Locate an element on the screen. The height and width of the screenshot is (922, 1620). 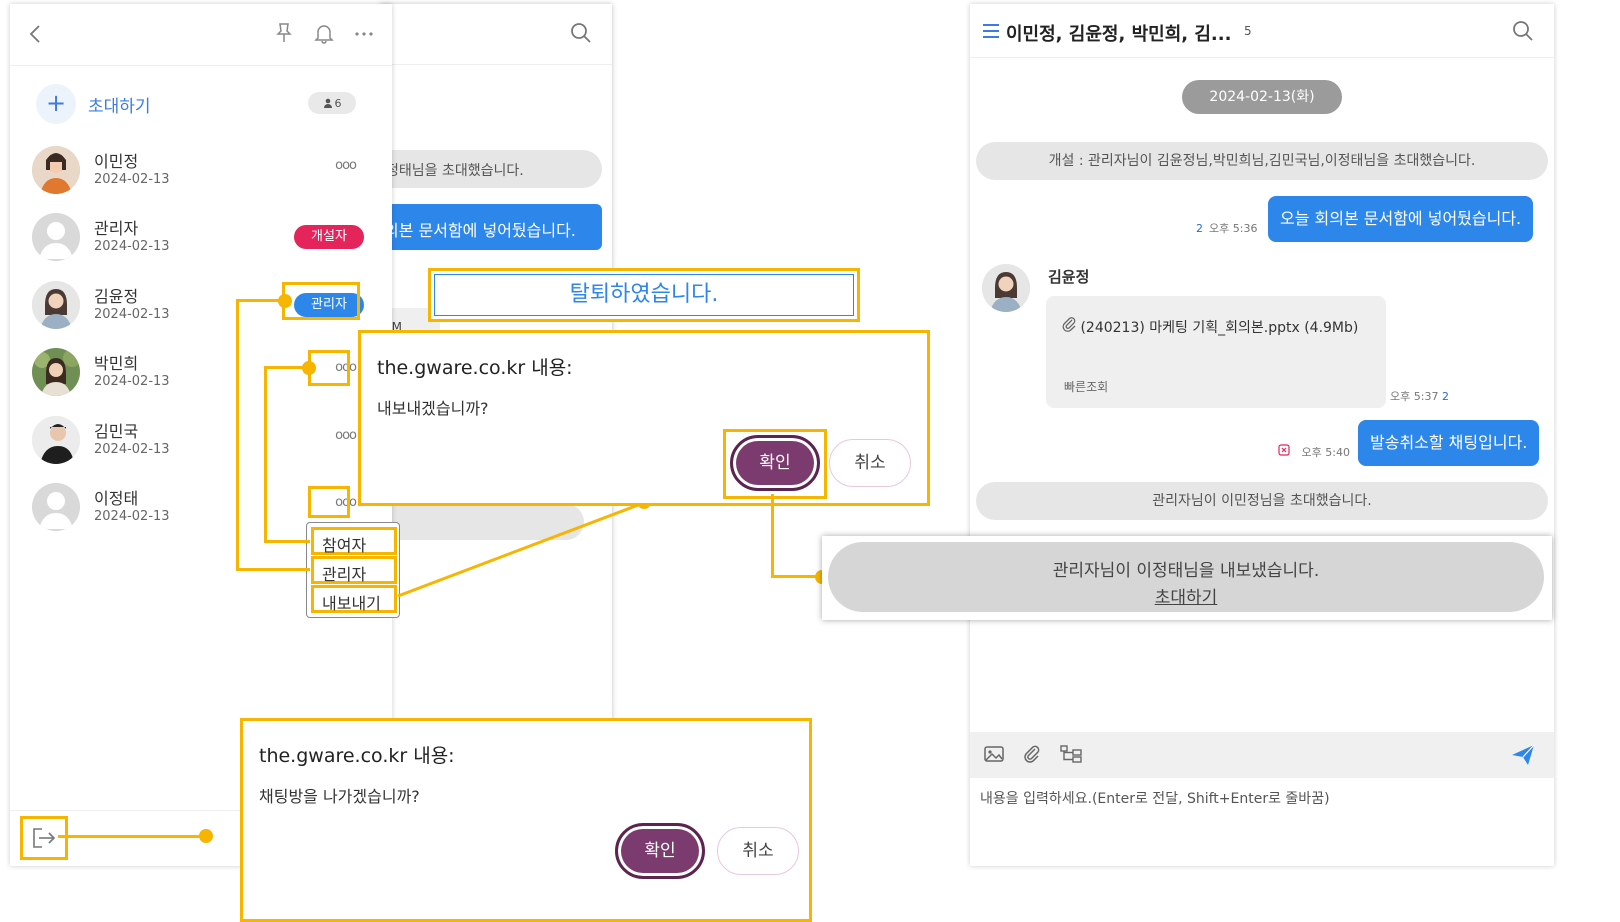
connector-dot is located at coordinates (206, 836).